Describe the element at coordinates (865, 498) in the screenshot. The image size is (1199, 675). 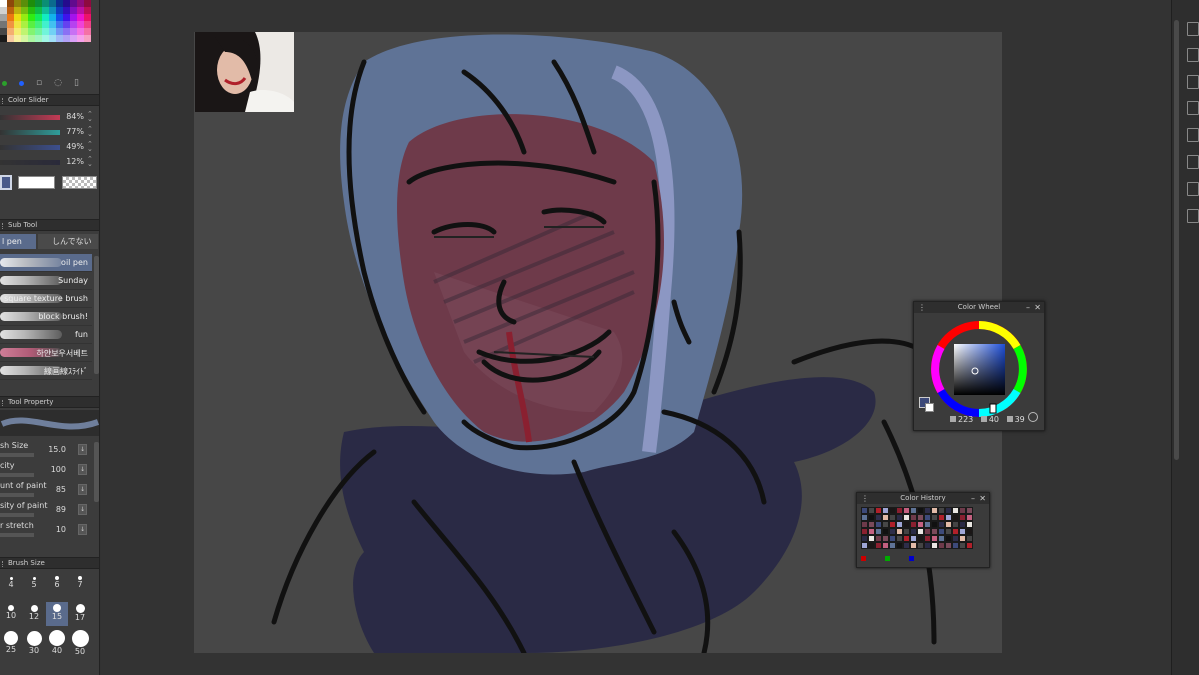
I see `drag-handle-icon: ⋮` at that location.